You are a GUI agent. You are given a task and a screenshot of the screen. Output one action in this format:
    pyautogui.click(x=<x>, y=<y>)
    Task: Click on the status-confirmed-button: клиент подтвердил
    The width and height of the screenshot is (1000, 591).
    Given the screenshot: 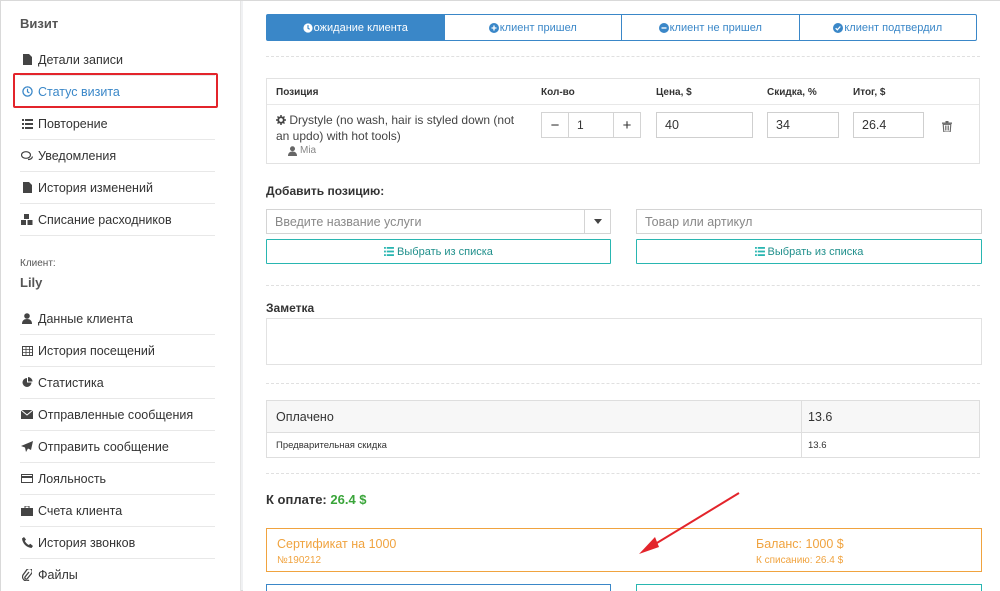 What is the action you would take?
    pyautogui.click(x=887, y=27)
    